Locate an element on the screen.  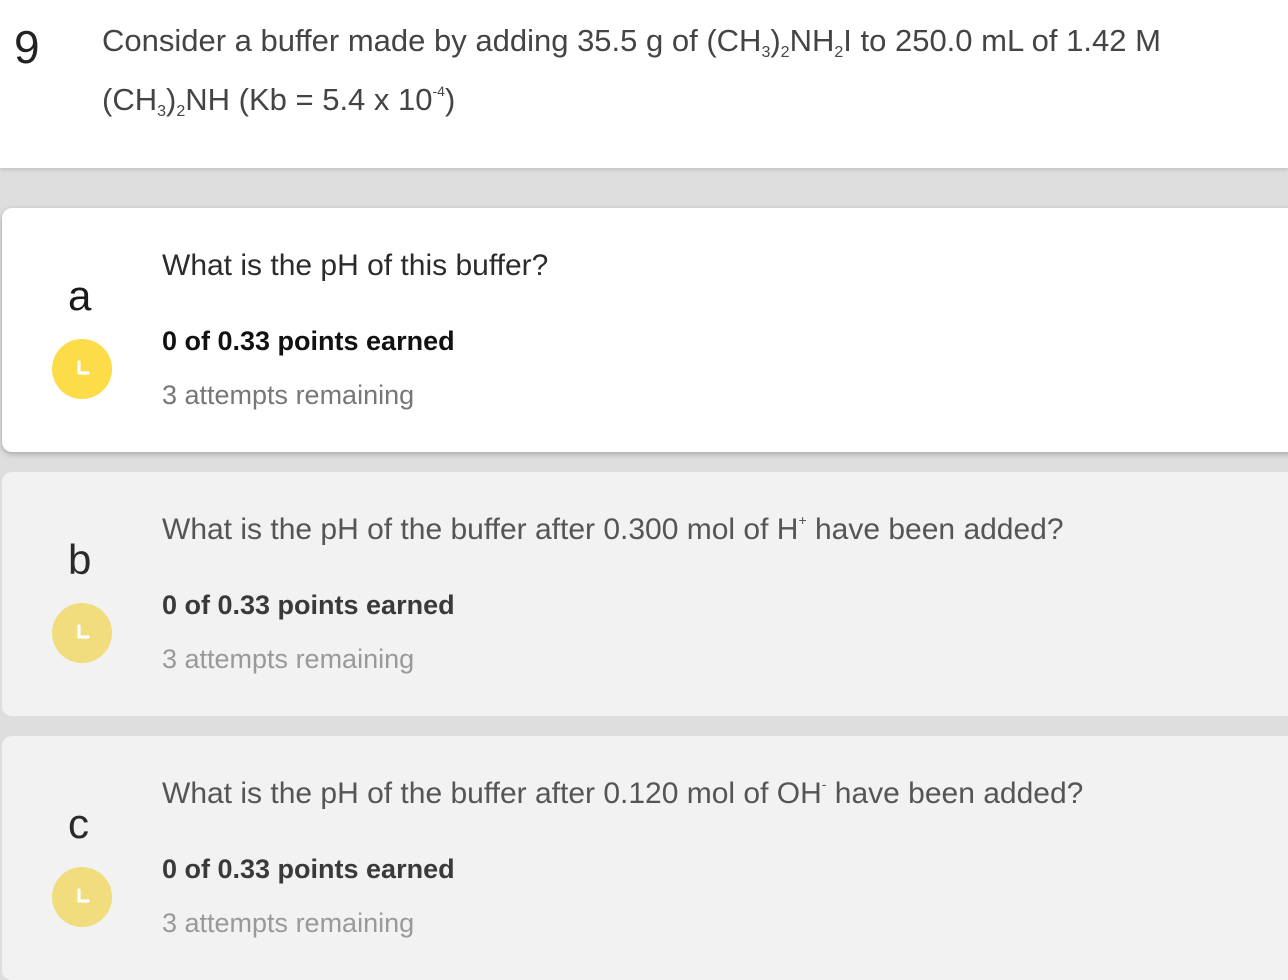
part-letter: b is located at coordinates (80, 559).